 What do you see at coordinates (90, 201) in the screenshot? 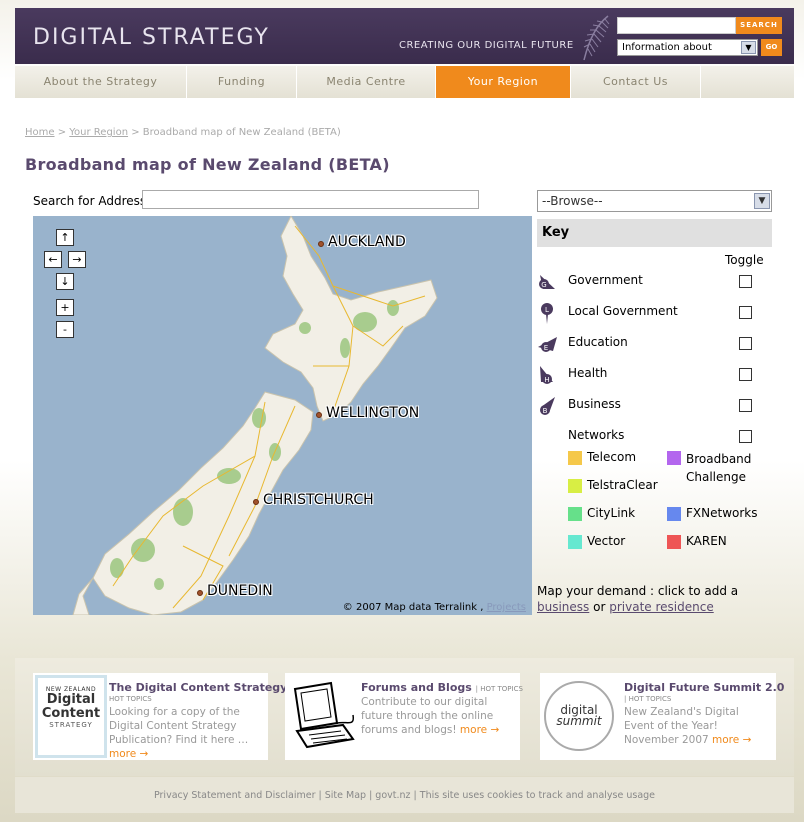
I see `address-label: Search for Address` at bounding box center [90, 201].